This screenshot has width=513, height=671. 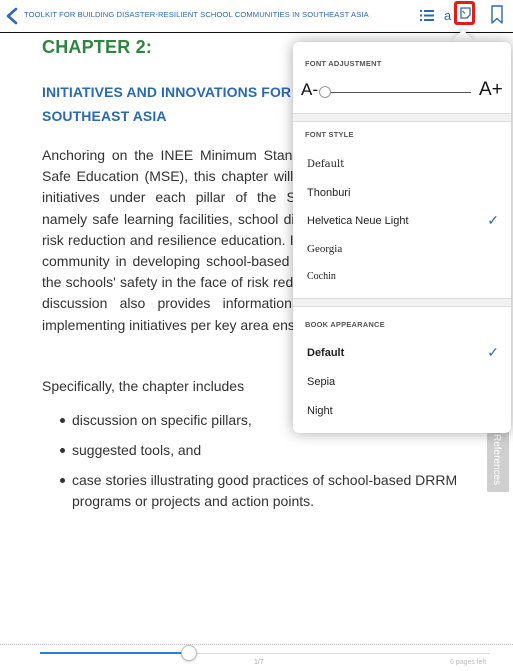 I want to click on font-style-option-label: Georgia, so click(x=325, y=249).